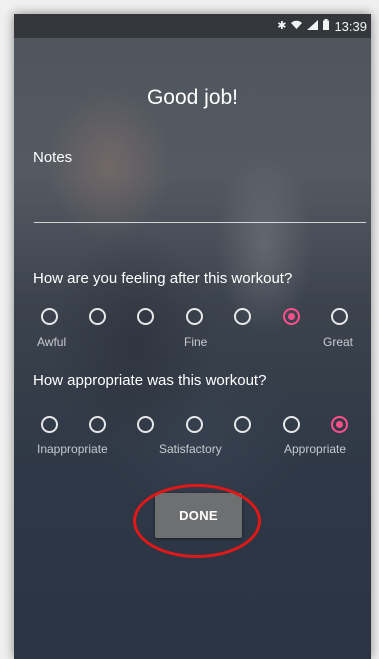 The image size is (379, 659). Describe the element at coordinates (190, 449) in the screenshot. I see `appropriateness-label-mid: Satisfactory` at that location.